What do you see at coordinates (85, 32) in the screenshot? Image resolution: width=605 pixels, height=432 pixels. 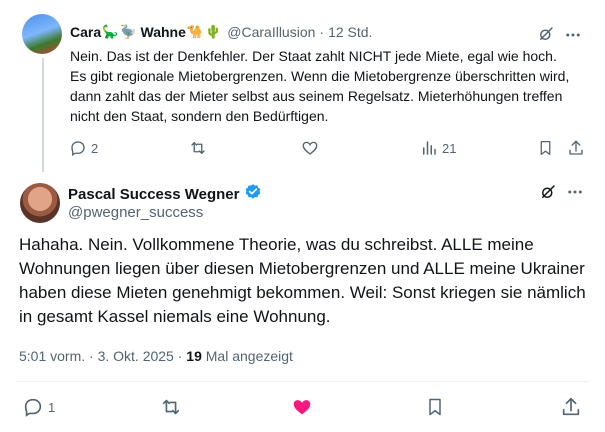 I see `reply-author-name: Cara` at bounding box center [85, 32].